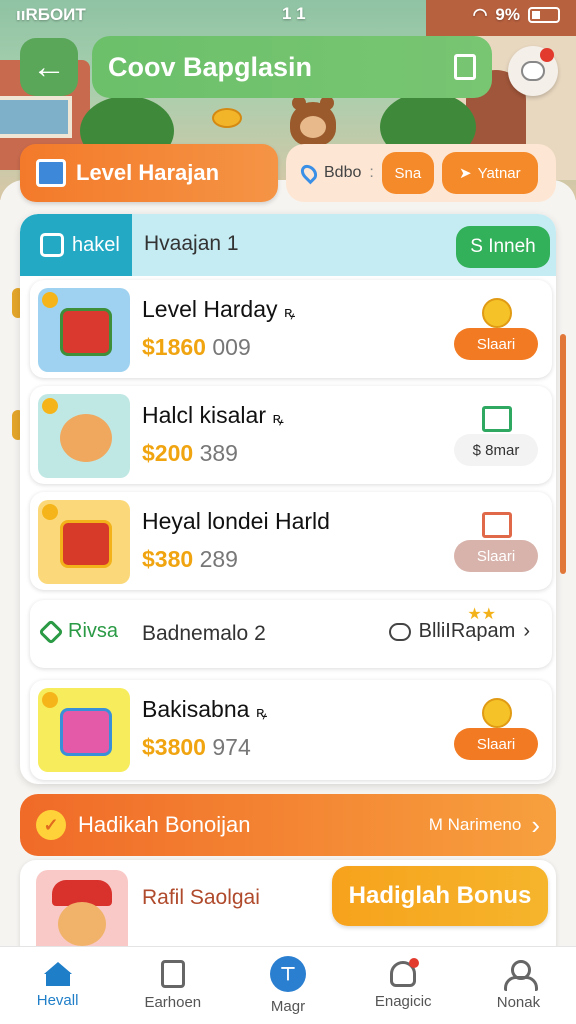 The image size is (576, 1024). Describe the element at coordinates (52, 245) in the screenshot. I see `checkbox-icon` at that location.